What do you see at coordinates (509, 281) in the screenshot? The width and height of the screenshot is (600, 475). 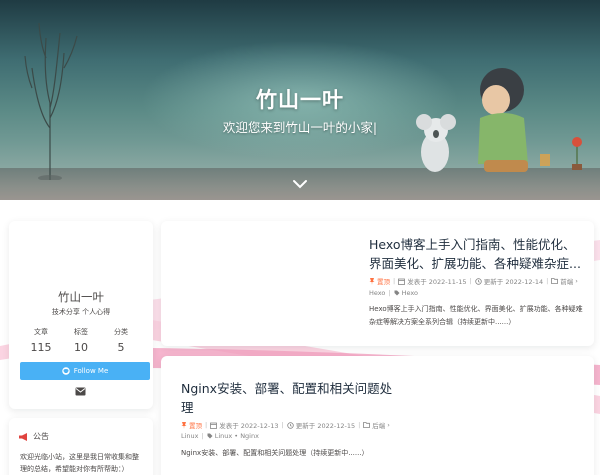 I see `update-date: 更新于 2022-12-14` at bounding box center [509, 281].